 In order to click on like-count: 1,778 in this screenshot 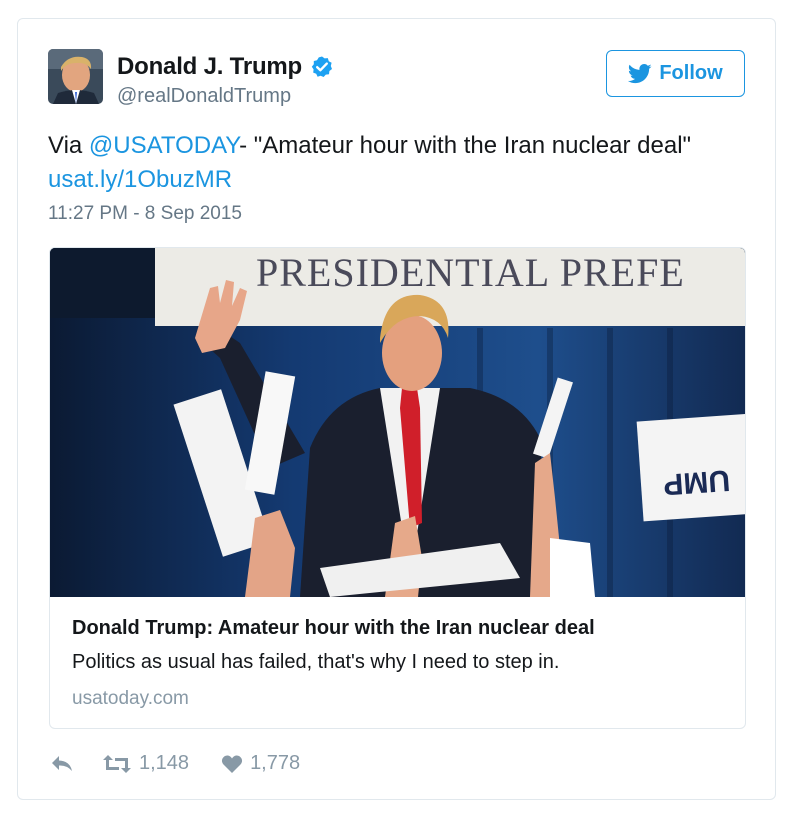, I will do `click(275, 763)`.